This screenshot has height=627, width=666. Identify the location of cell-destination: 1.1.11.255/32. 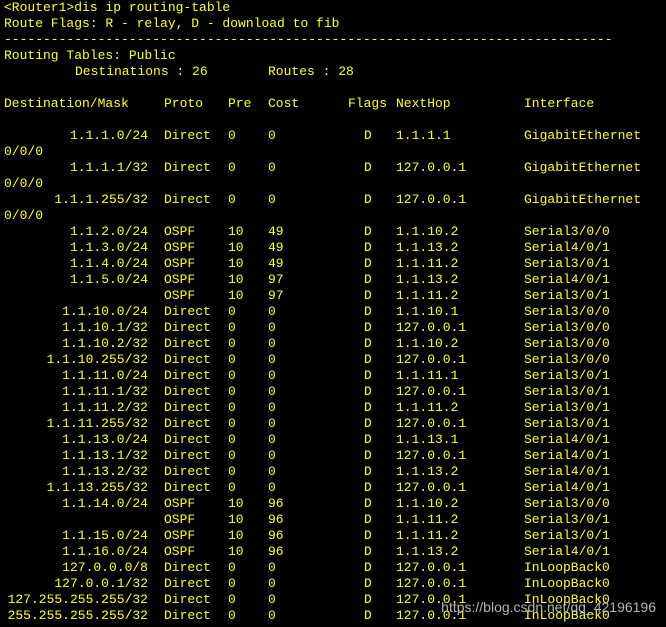
(97, 423).